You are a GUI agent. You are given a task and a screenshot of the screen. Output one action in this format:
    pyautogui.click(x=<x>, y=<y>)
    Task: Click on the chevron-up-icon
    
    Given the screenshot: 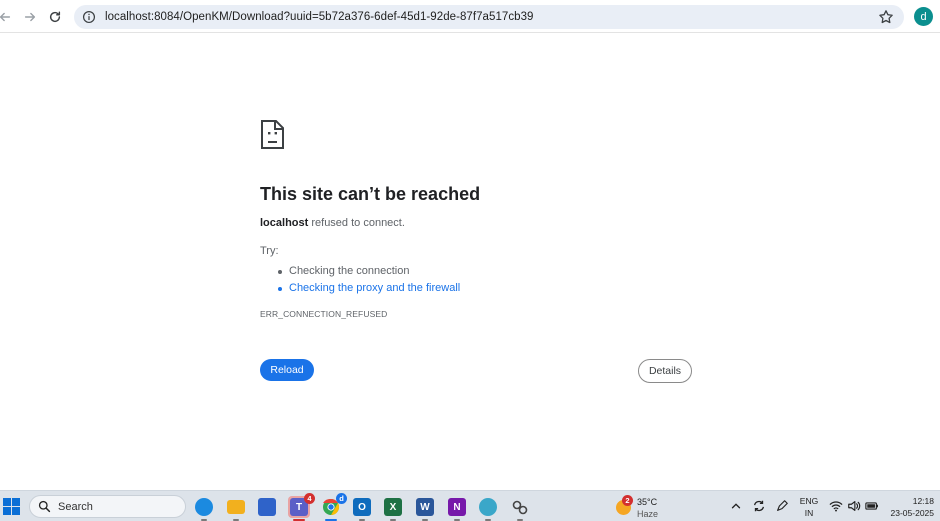 What is the action you would take?
    pyautogui.click(x=736, y=506)
    